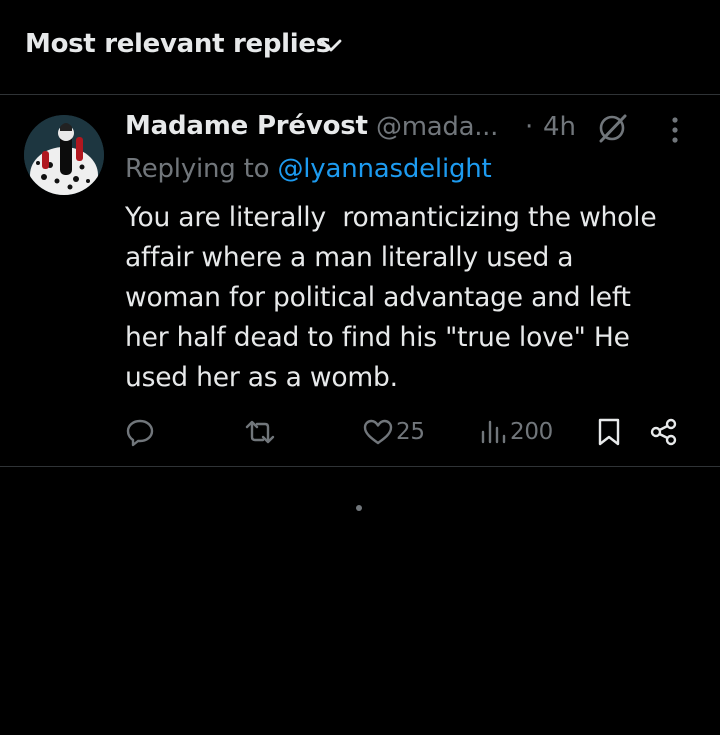 The width and height of the screenshot is (720, 735). I want to click on reply-icon, so click(140, 432).